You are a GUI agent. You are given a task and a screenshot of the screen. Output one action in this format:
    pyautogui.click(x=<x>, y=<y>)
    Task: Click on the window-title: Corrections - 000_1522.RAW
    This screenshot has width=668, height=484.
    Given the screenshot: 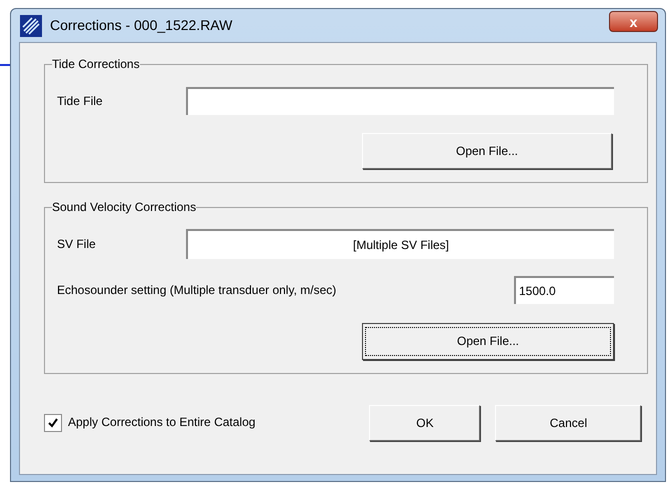 What is the action you would take?
    pyautogui.click(x=141, y=25)
    